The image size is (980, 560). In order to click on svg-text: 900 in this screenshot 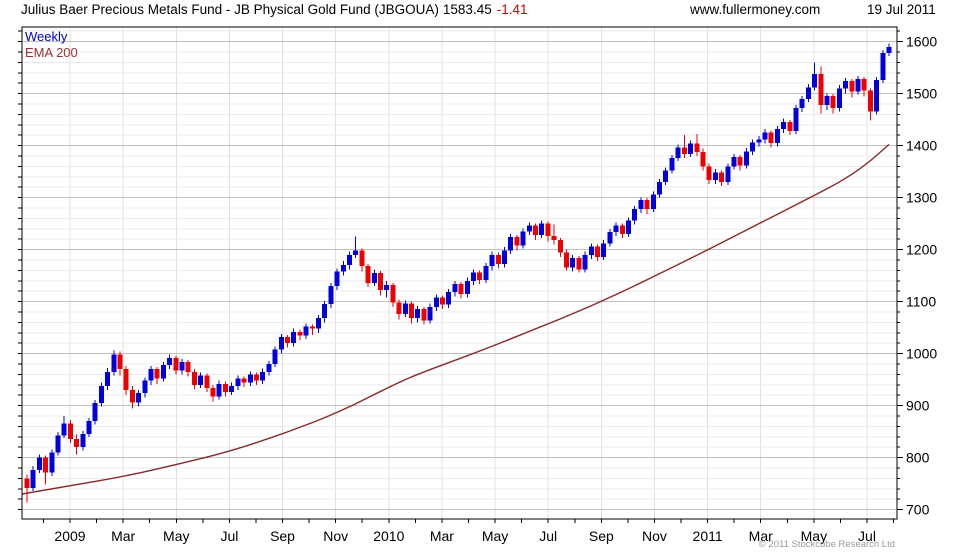, I will do `click(918, 406)`.